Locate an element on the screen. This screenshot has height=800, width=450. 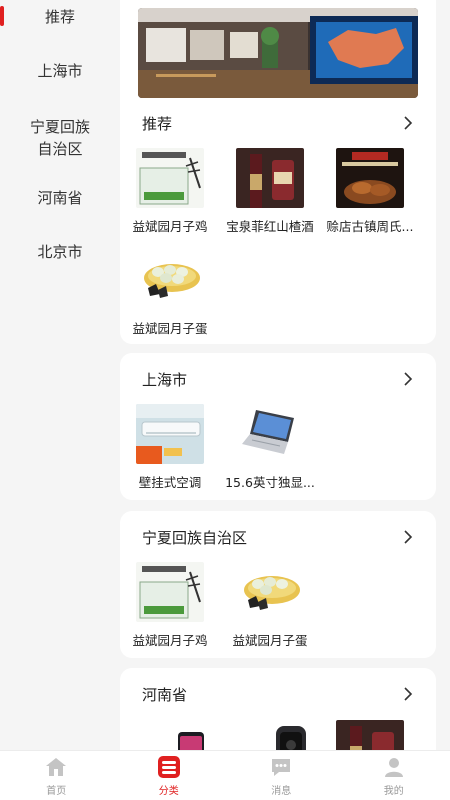
tab-label: 我的 is located at coordinates (393, 791).